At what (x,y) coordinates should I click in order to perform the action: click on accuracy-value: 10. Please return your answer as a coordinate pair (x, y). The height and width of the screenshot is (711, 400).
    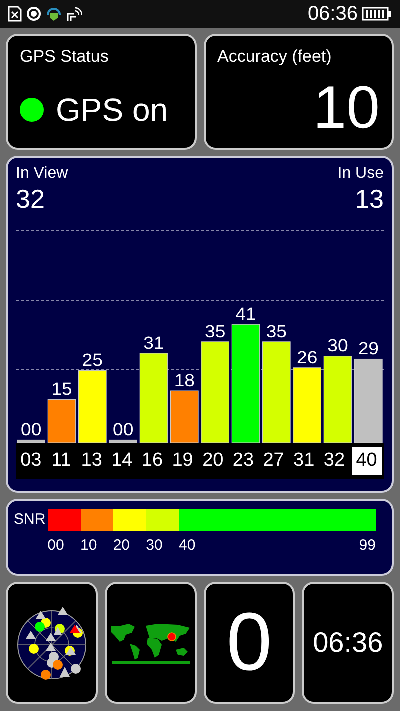
    Looking at the image, I should click on (346, 108).